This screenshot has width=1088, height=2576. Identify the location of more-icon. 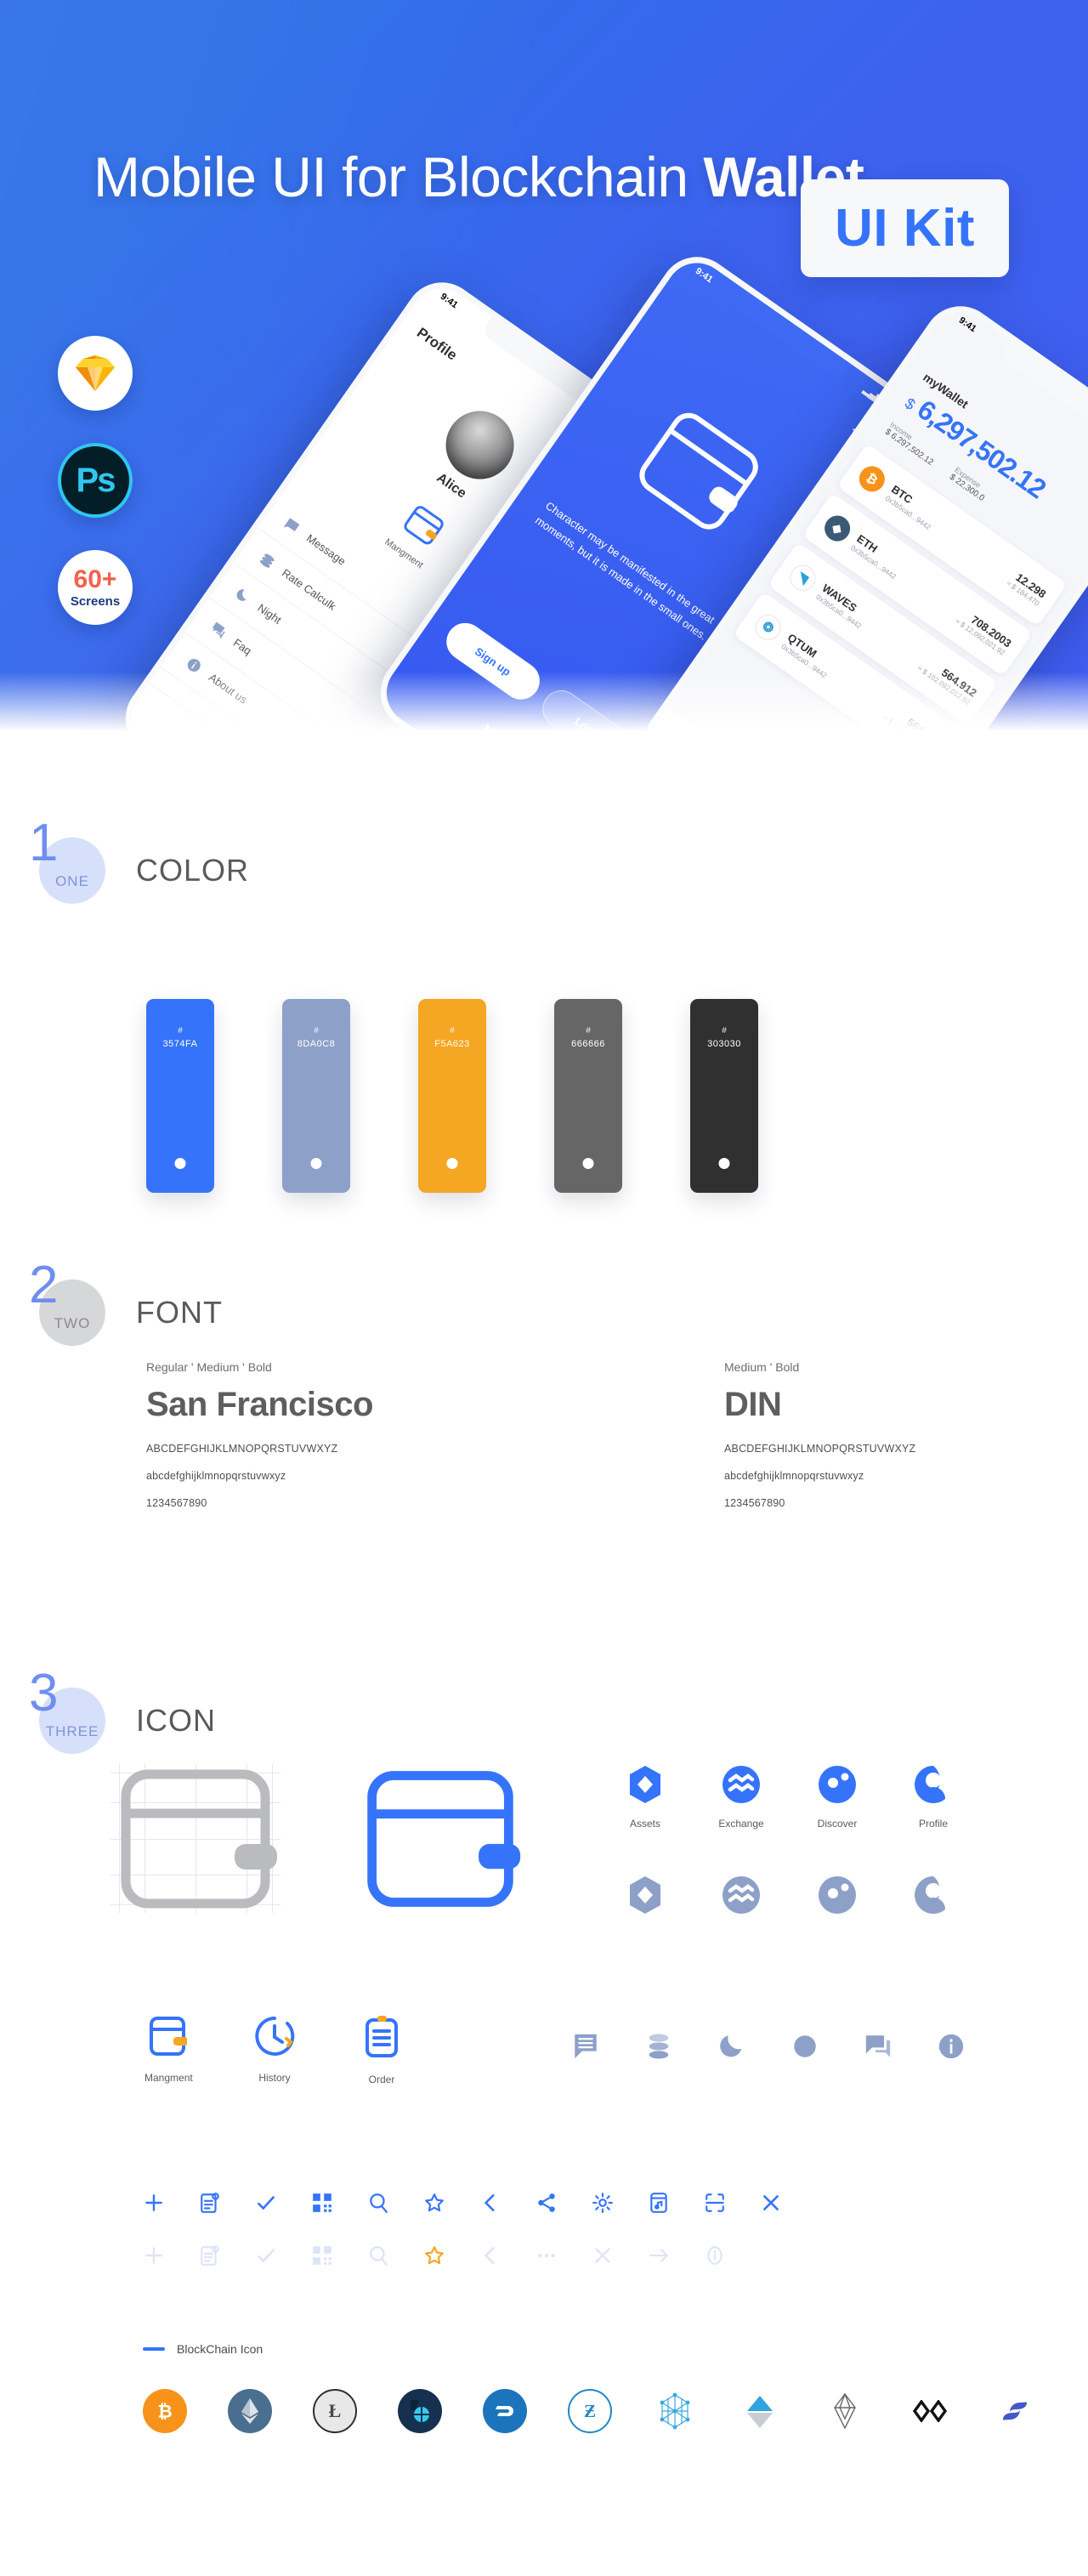
(547, 2256).